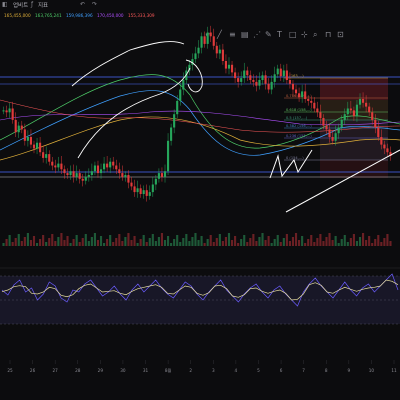  Describe the element at coordinates (128, 64) in the screenshot. I see `drawing-curve-top` at that location.